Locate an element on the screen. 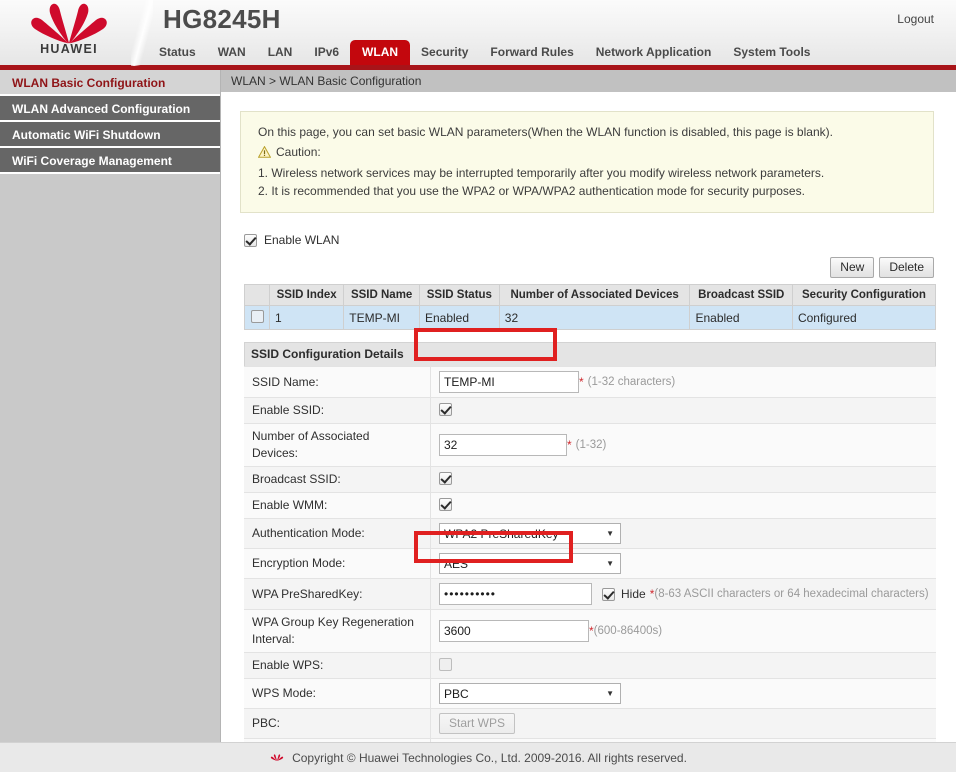 Image resolution: width=956 pixels, height=772 pixels. ssid-col-header-2: SSID Status is located at coordinates (459, 295).